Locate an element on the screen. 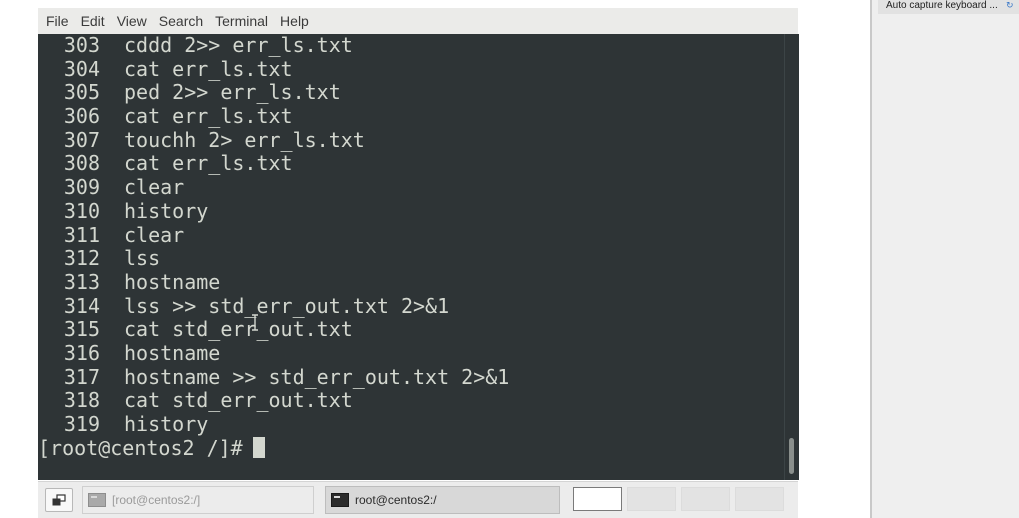  history-command: lss >> std_err_out.txt 2>&1 is located at coordinates (287, 305).